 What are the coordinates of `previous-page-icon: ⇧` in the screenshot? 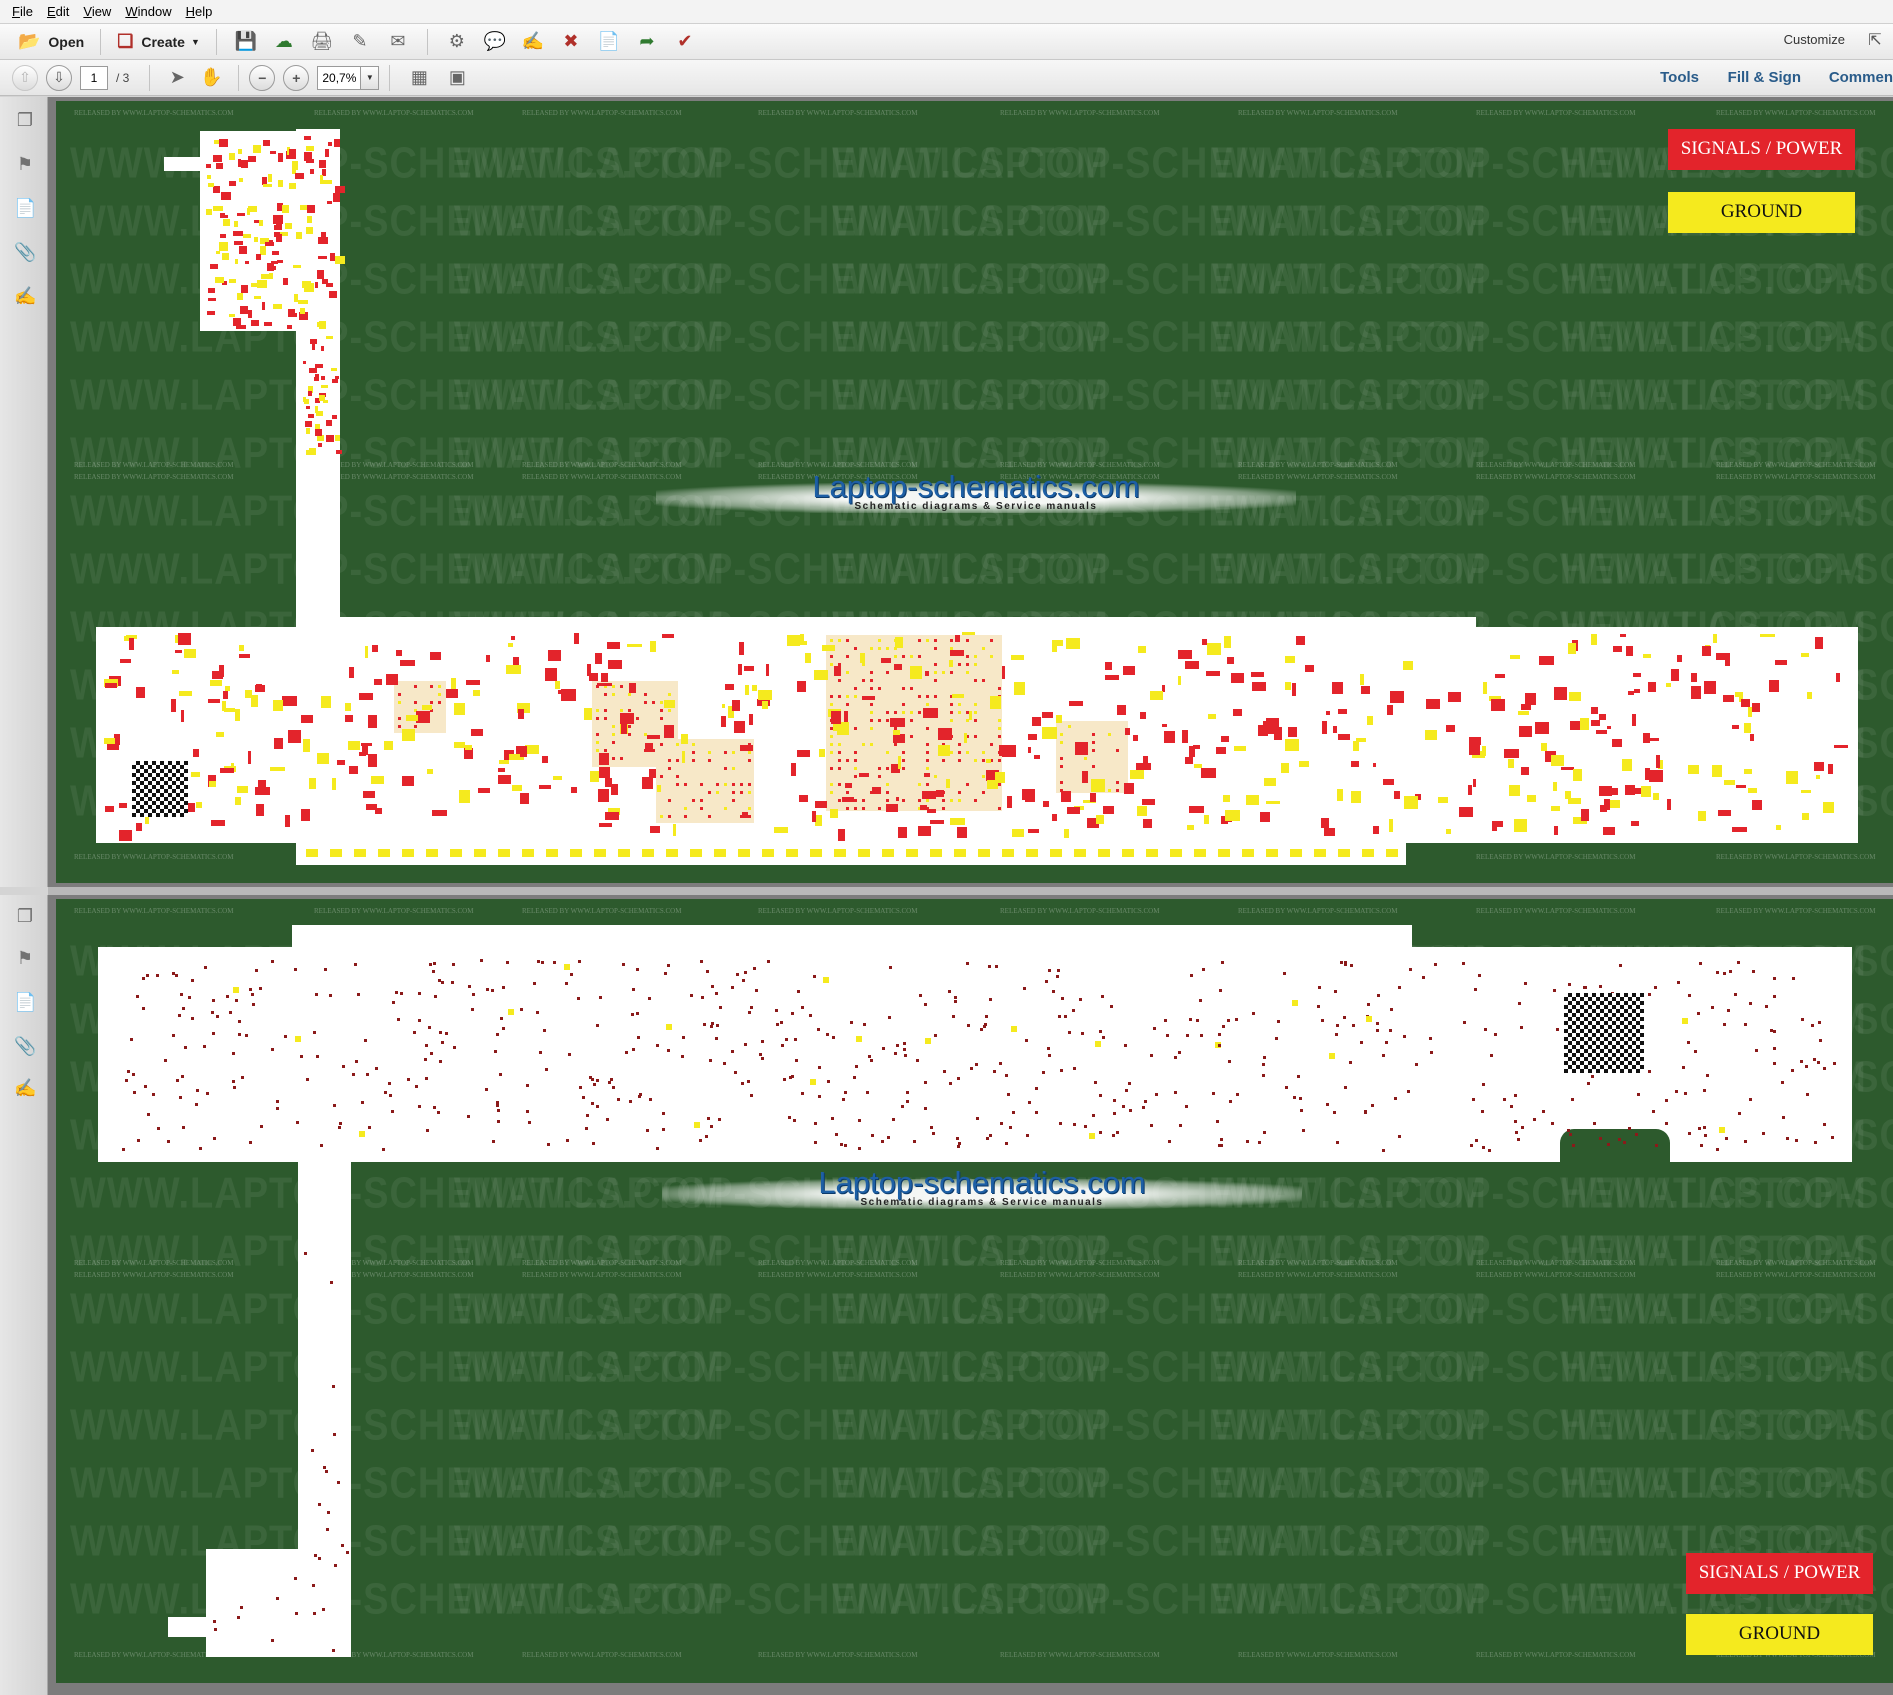 It's located at (25, 77).